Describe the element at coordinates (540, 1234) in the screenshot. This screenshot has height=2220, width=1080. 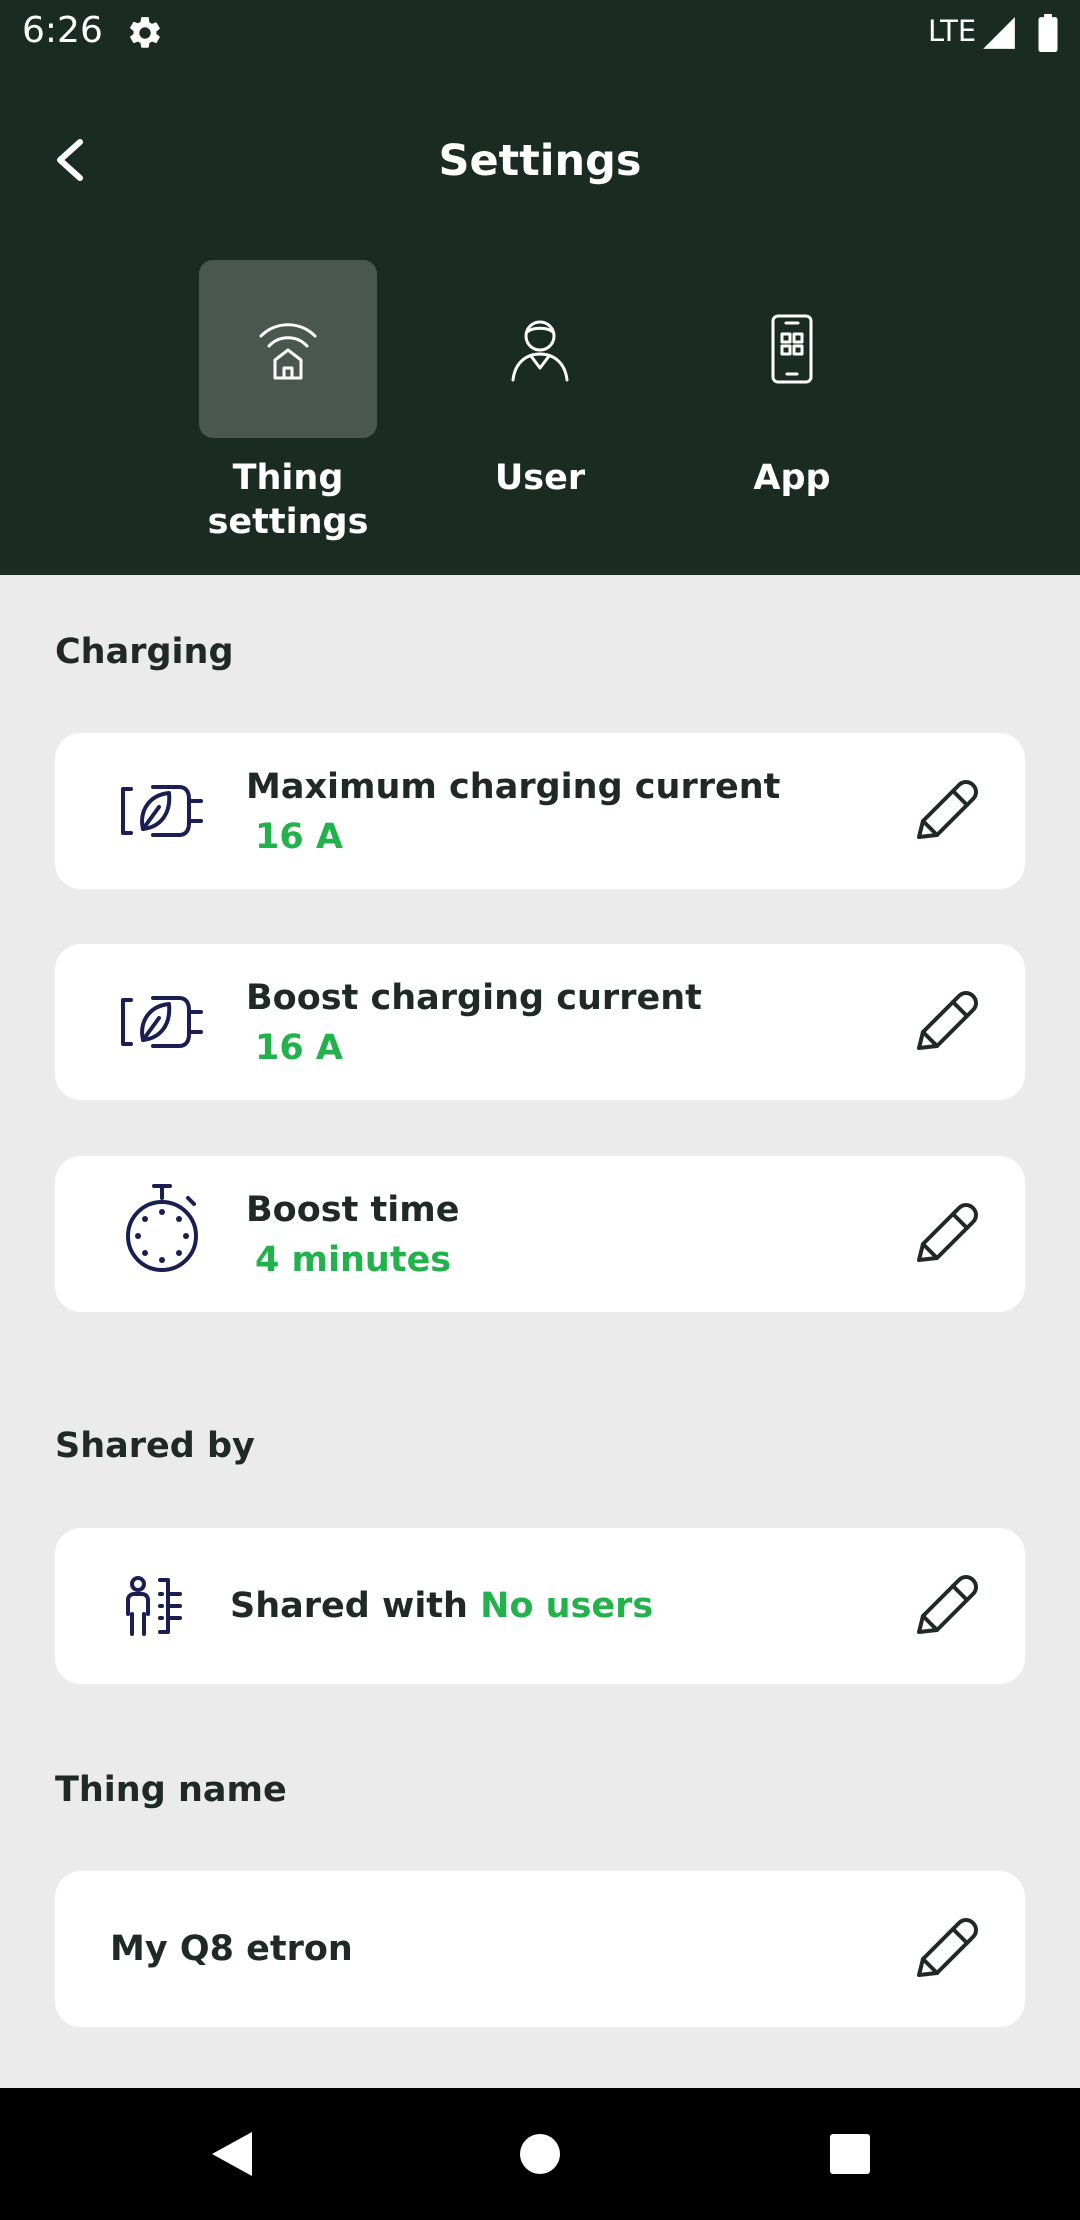
I see `setting-card-boost-time: Boost time 4 minutes` at that location.